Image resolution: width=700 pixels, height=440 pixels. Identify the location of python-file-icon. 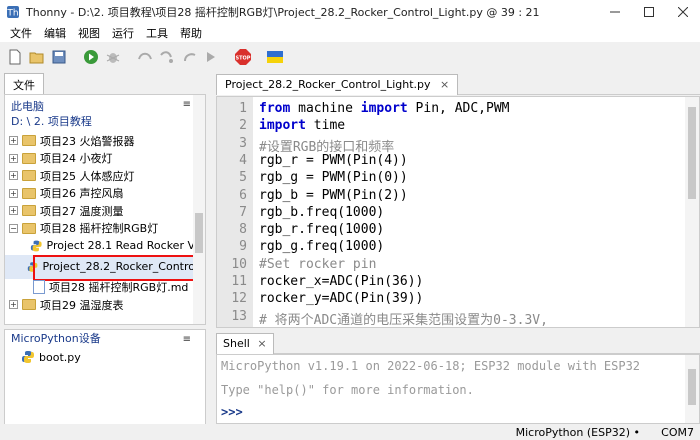
(28, 357).